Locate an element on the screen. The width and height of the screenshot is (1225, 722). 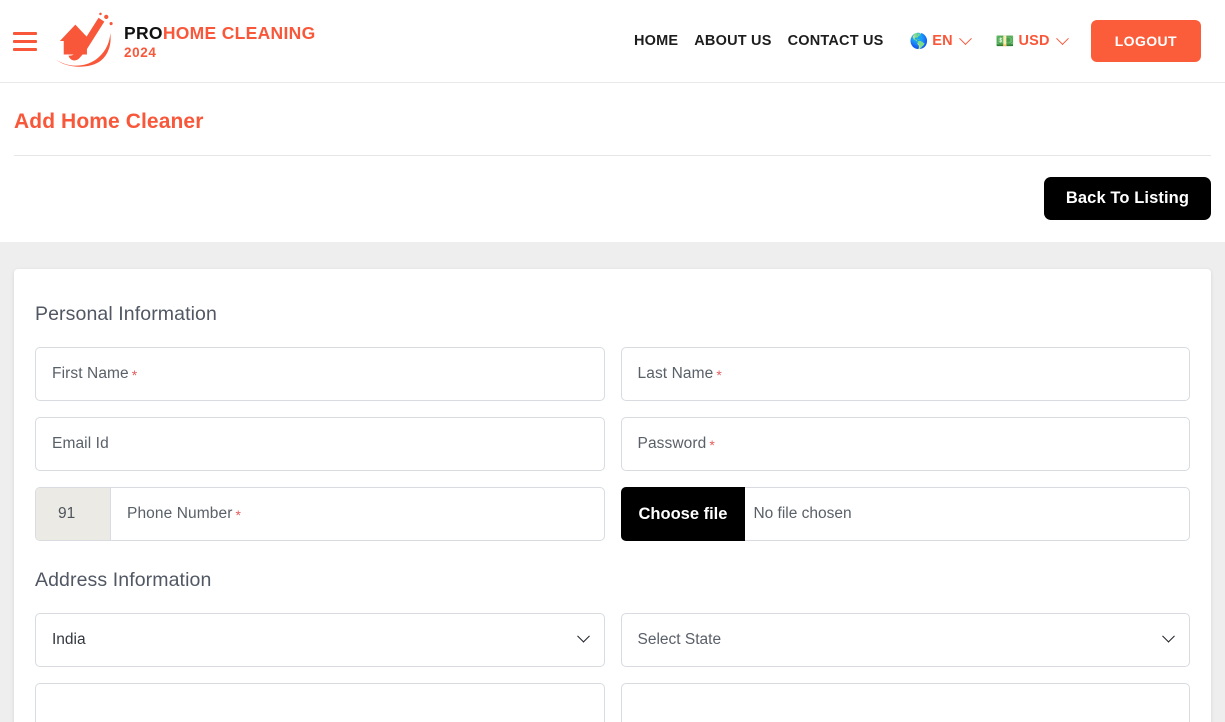
last-name-placeholder: Last Name is located at coordinates (675, 373).